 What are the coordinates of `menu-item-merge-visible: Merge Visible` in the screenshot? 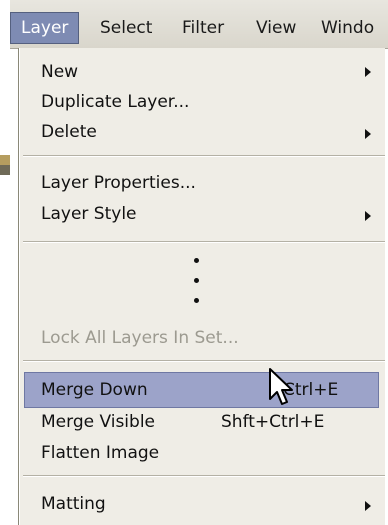 It's located at (98, 422).